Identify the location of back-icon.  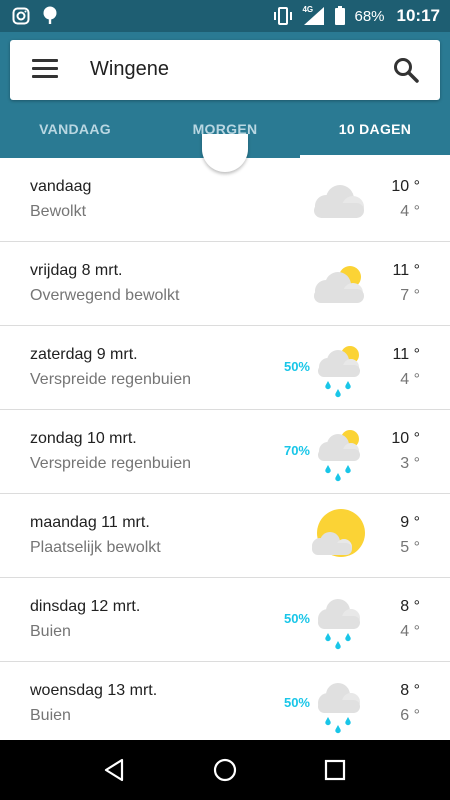
(115, 770).